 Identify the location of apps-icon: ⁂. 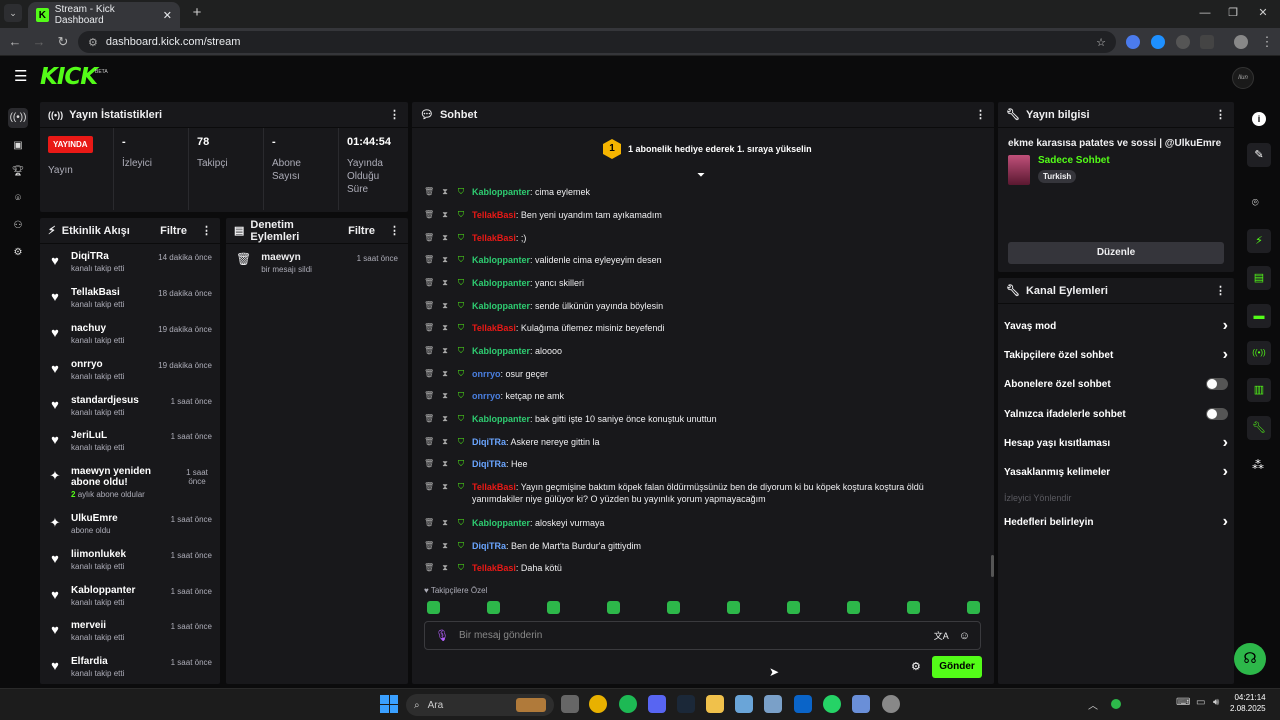
(1258, 465).